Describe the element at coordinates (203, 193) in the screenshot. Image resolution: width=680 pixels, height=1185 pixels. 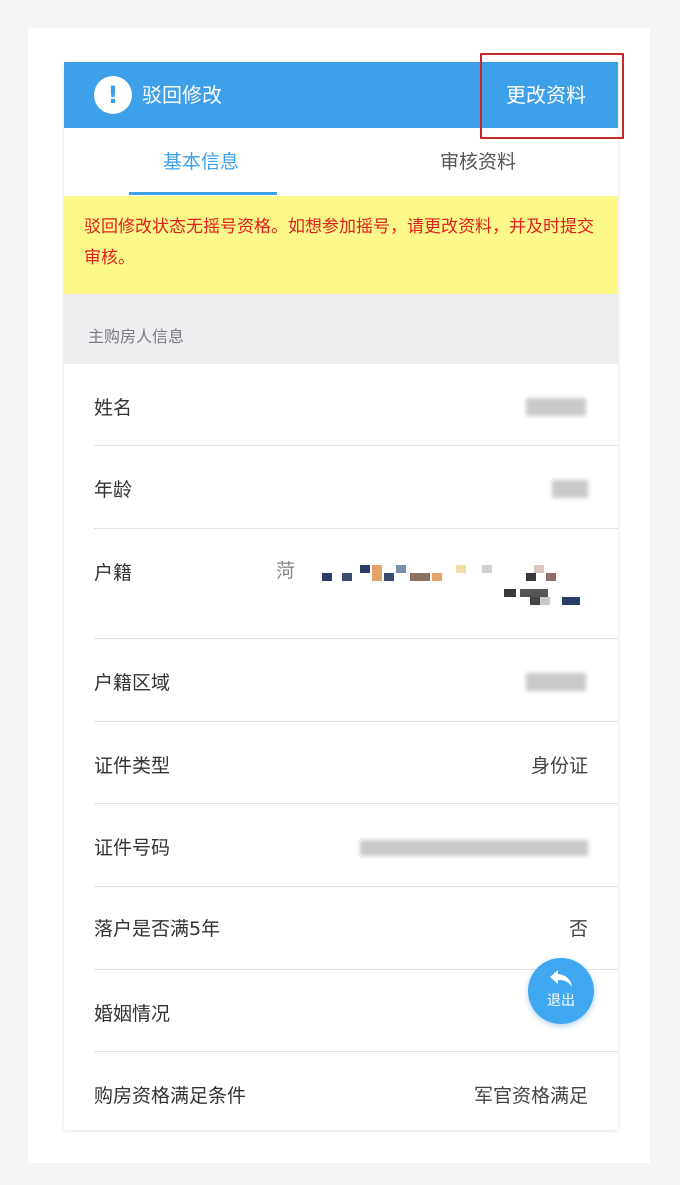
I see `active-tab-indicator` at that location.